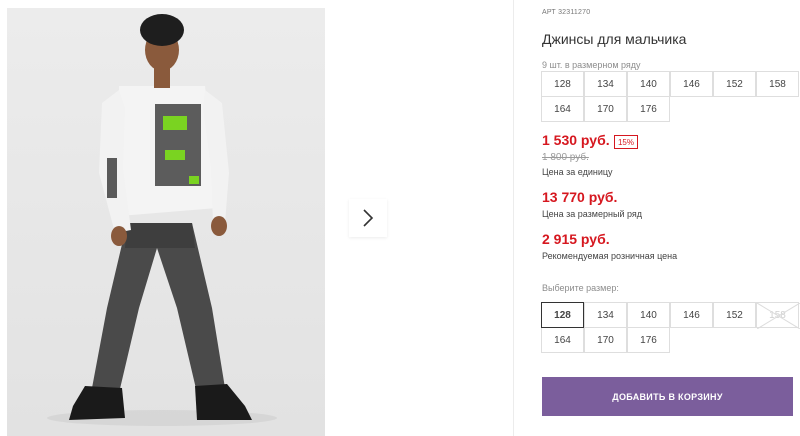 The image size is (800, 436). I want to click on add-to-cart-button: ДОБАВИТЬ В КОРЗИНУ, so click(667, 396).